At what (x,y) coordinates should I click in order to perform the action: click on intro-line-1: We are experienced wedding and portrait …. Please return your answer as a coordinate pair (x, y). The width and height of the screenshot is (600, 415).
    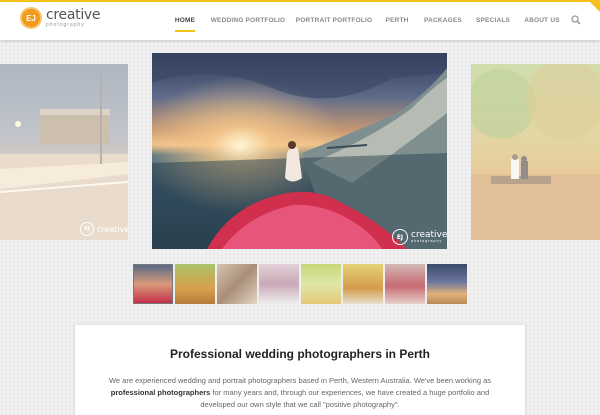
    Looking at the image, I should click on (300, 380).